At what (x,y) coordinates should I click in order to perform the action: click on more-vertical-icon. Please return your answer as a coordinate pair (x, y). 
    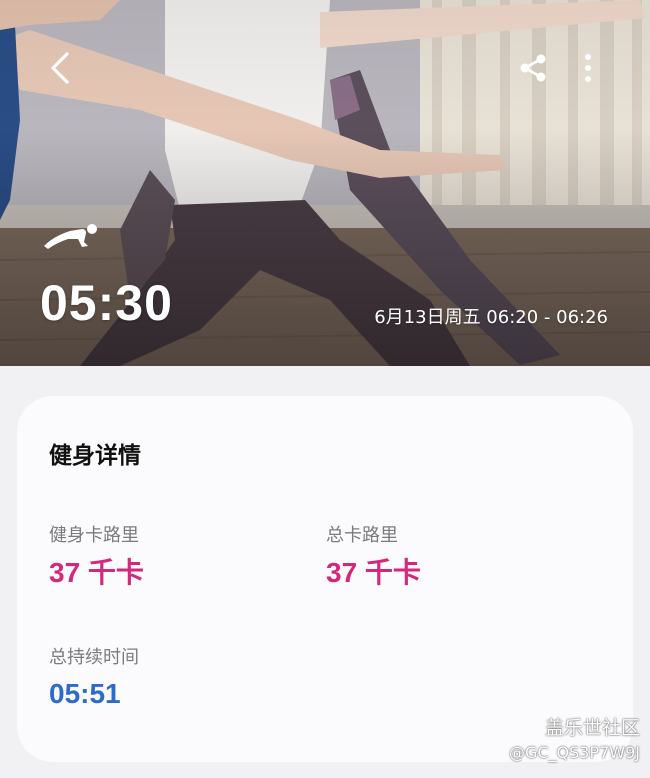
    Looking at the image, I should click on (588, 68).